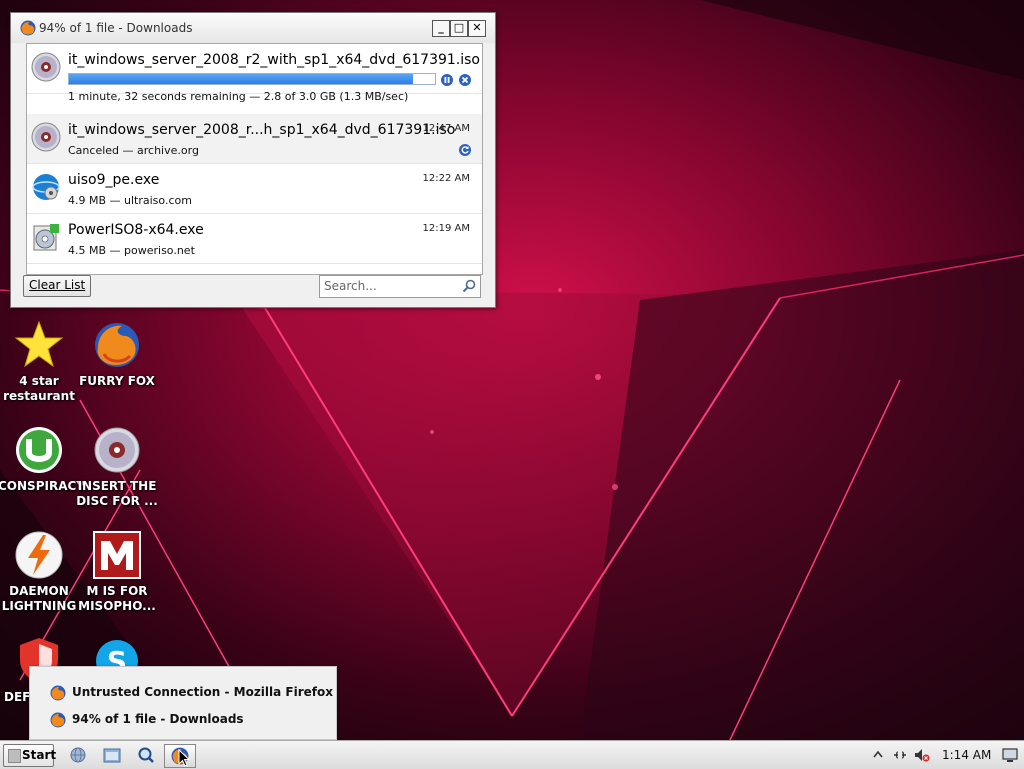  What do you see at coordinates (253, 28) in the screenshot?
I see `downloads-titlebar: 94% of 1 file - Downloads _ □ ✕` at bounding box center [253, 28].